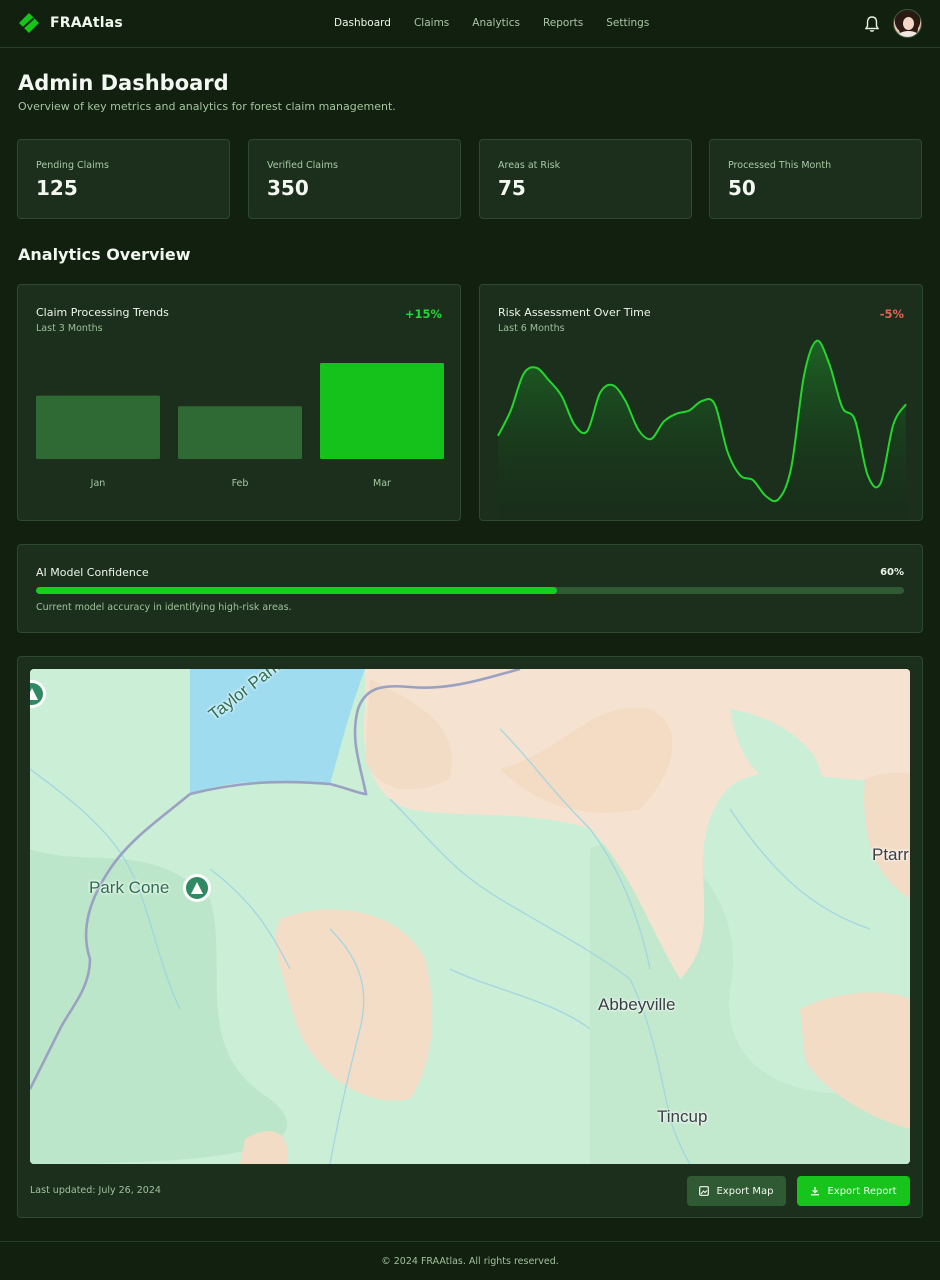 This screenshot has width=940, height=1280. Describe the element at coordinates (815, 179) in the screenshot. I see `stat-card-processed-this-month: Processed This Month 50` at that location.